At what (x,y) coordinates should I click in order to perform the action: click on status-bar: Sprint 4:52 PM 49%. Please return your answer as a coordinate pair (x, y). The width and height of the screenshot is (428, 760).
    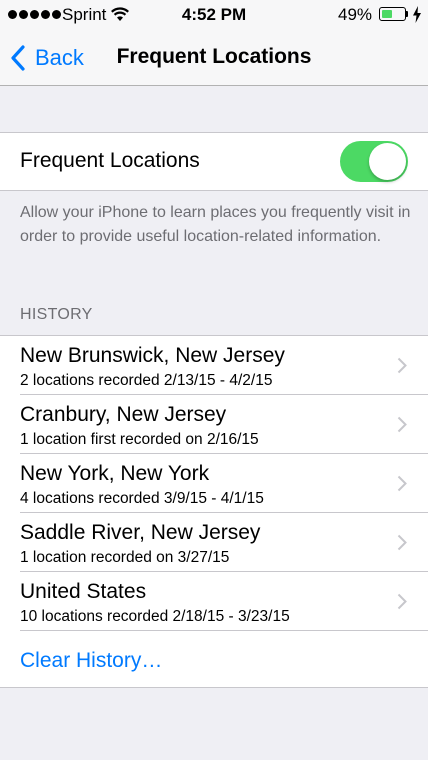
    Looking at the image, I should click on (214, 15).